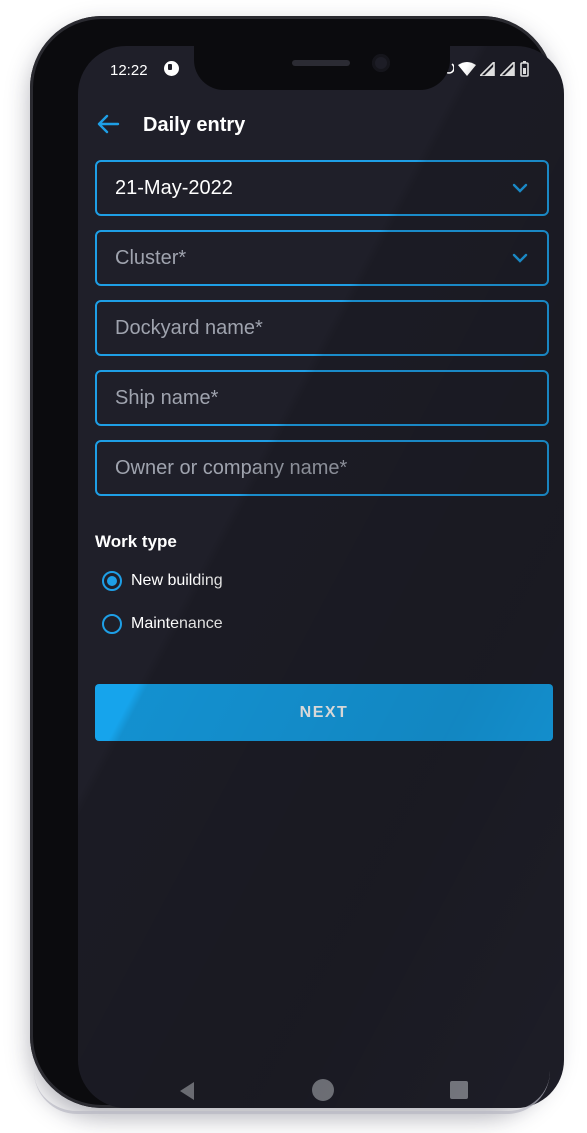 This screenshot has height=1133, width=587. I want to click on radio-button-selected, so click(112, 581).